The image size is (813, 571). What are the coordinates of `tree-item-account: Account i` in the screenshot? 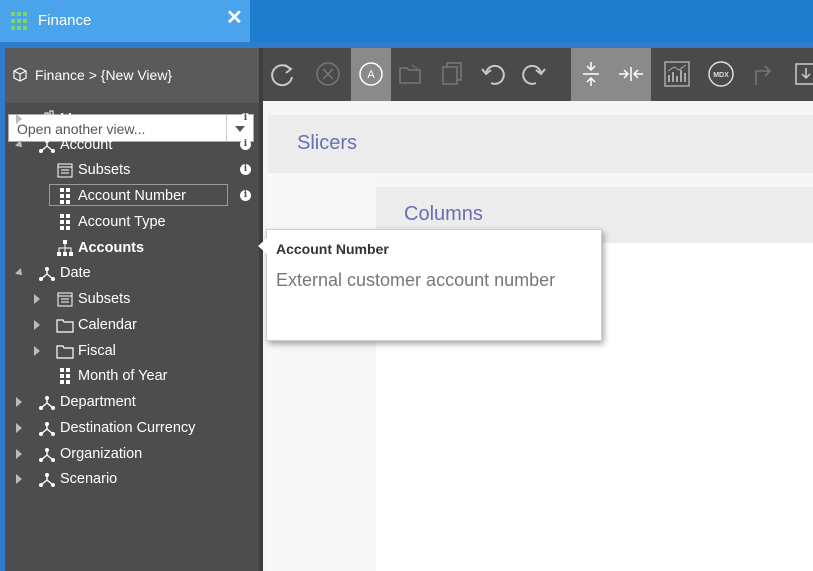 It's located at (132, 145).